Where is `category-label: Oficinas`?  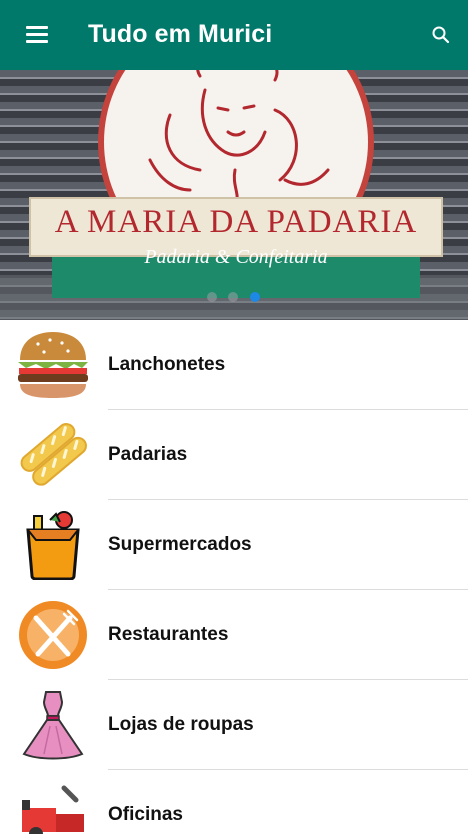
category-label: Oficinas is located at coordinates (145, 814).